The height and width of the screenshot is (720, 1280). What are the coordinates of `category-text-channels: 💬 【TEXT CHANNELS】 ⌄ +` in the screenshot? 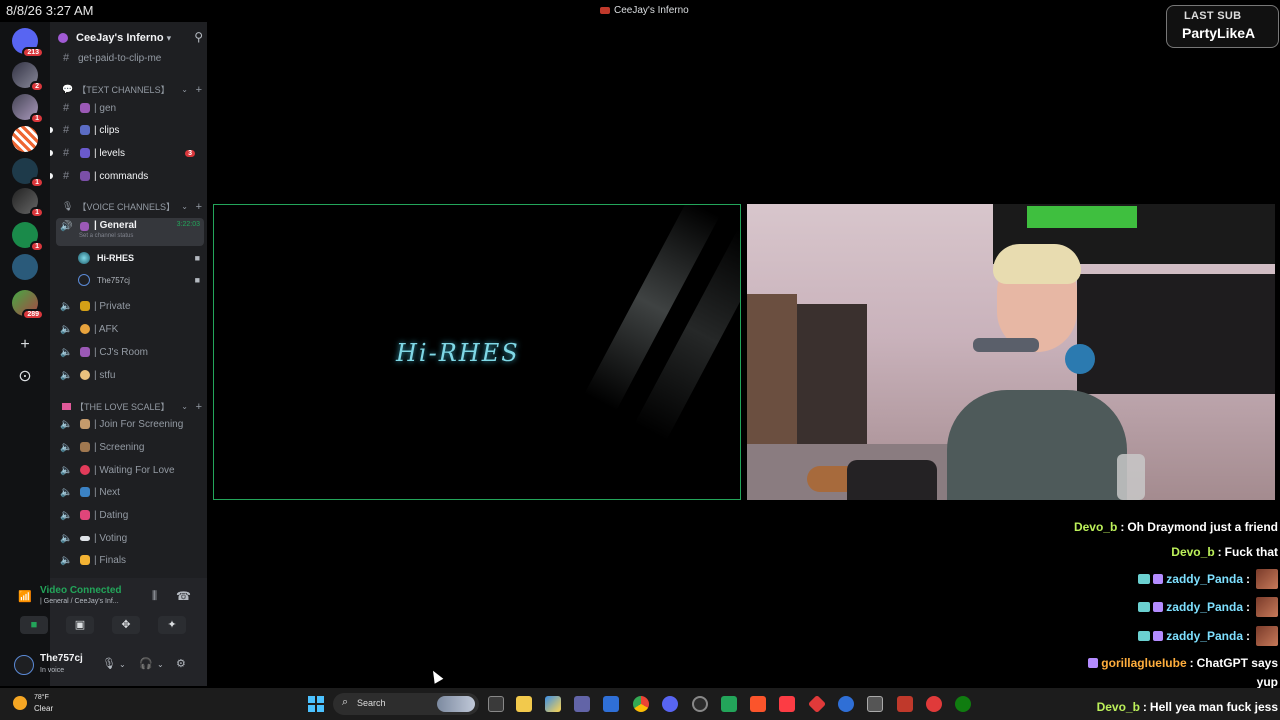 It's located at (132, 89).